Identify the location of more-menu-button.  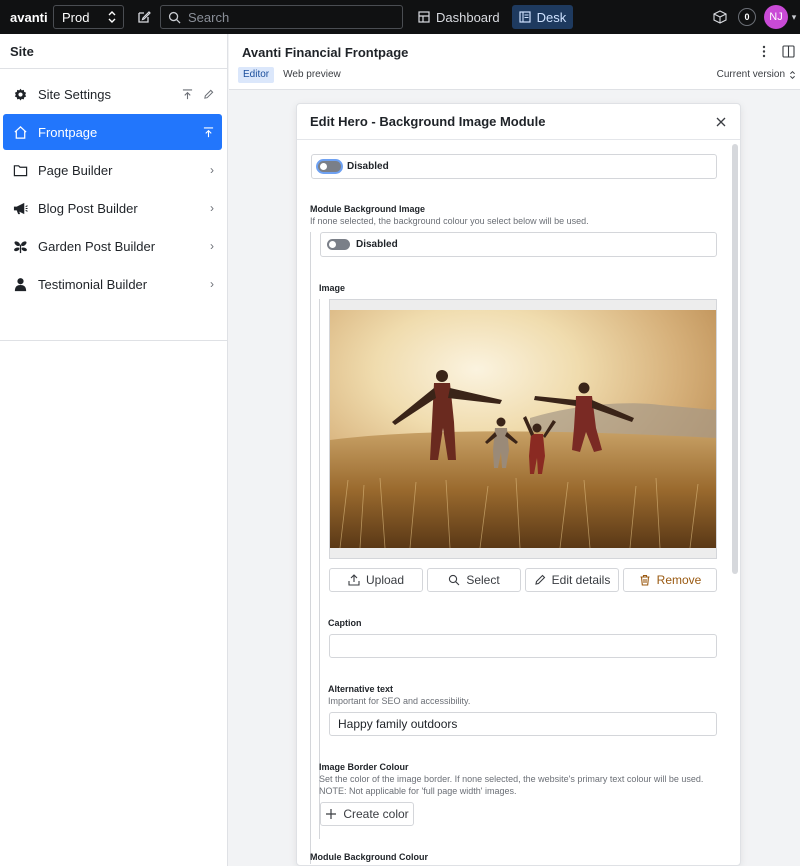
(764, 51).